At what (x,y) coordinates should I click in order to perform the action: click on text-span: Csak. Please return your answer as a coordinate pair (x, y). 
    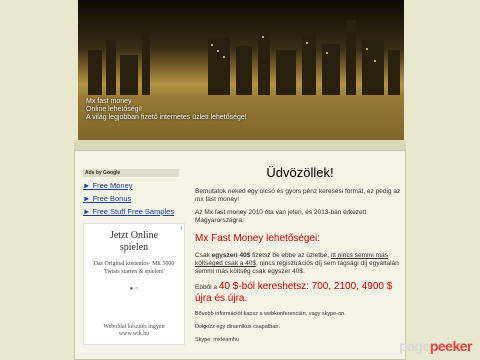
    Looking at the image, I should click on (203, 255).